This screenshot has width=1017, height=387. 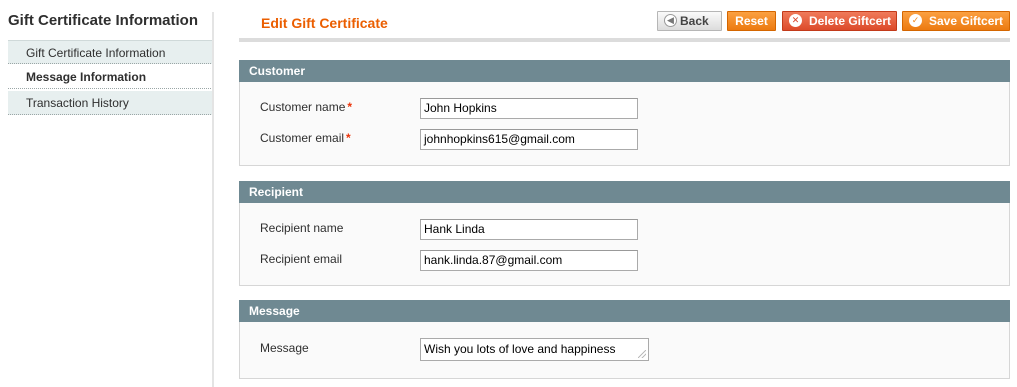 I want to click on message-section-header: Message, so click(x=624, y=311).